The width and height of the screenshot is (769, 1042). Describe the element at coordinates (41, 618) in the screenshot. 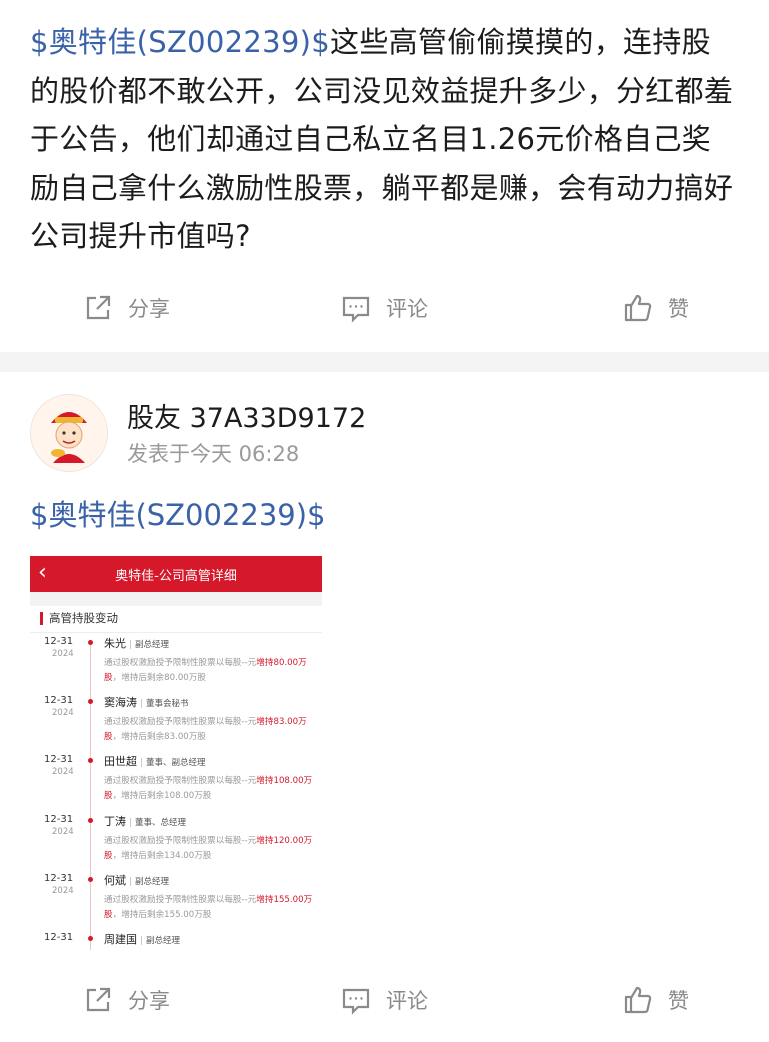

I see `section-marker` at that location.